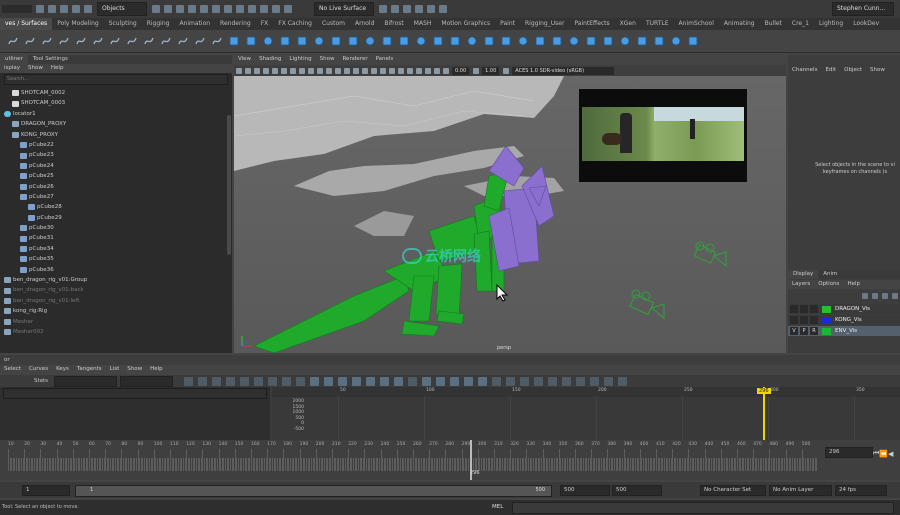 The height and width of the screenshot is (515, 900). Describe the element at coordinates (696, 24) in the screenshot. I see `shelf-tab: AnimSchool` at that location.